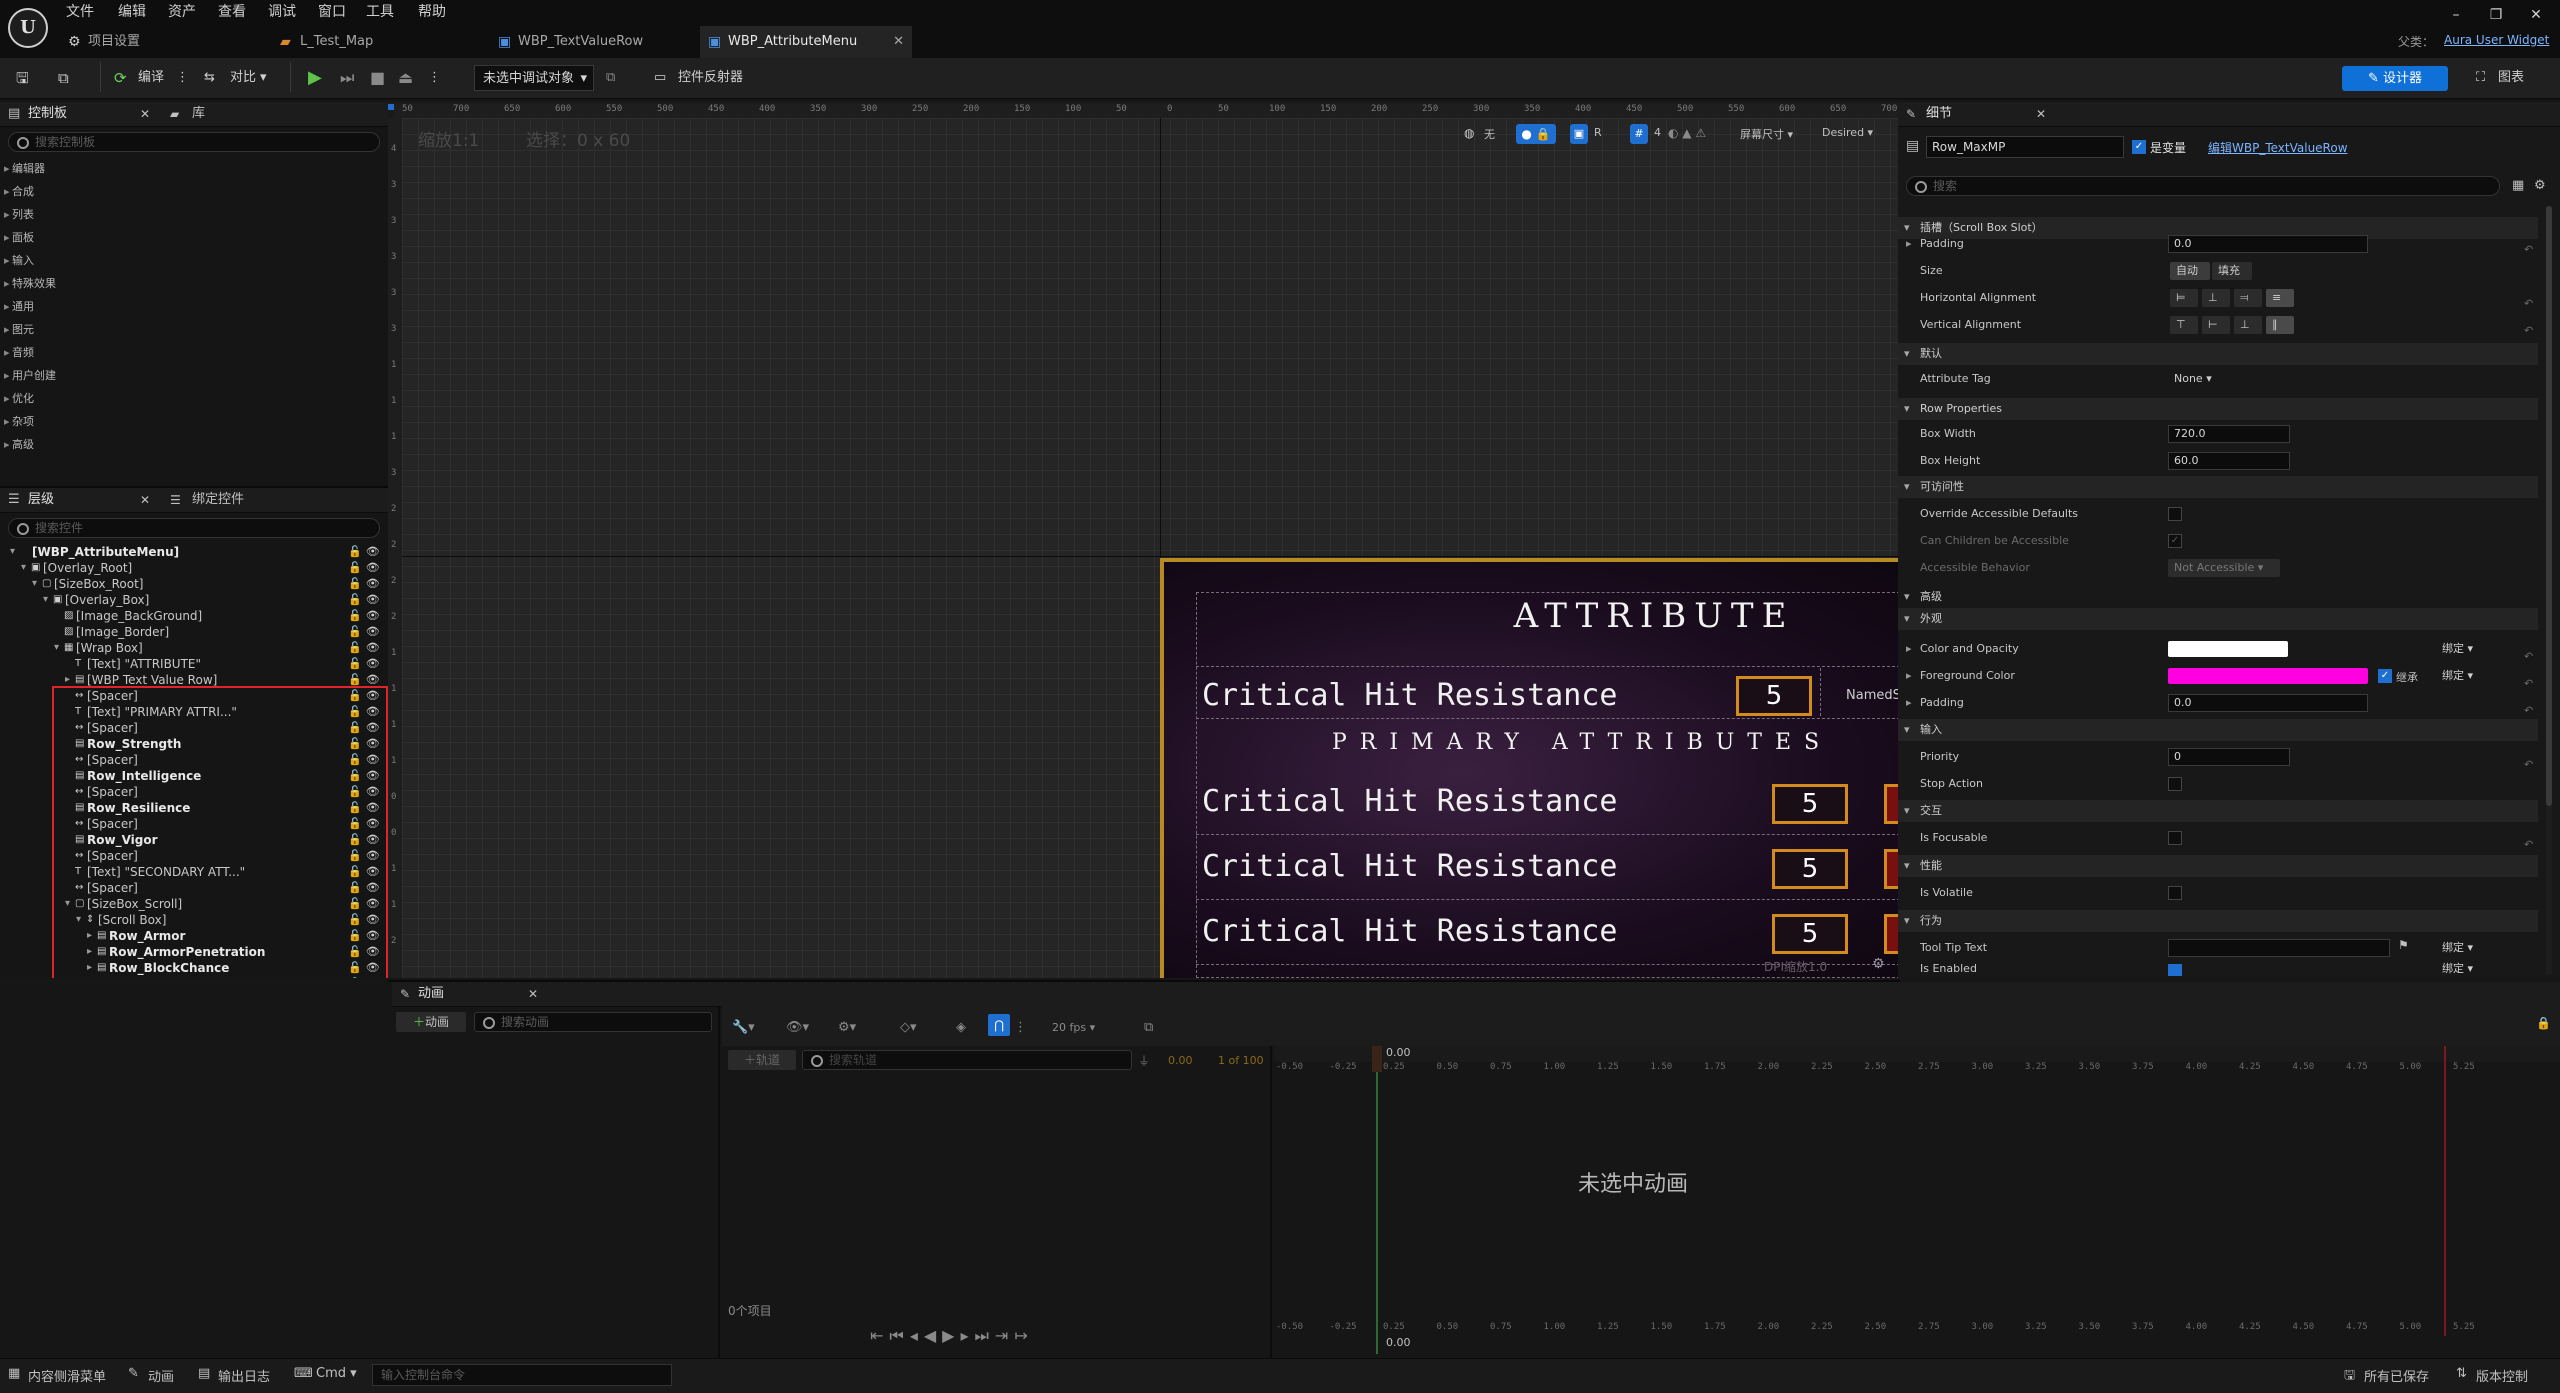 This screenshot has width=2560, height=1393. What do you see at coordinates (2228, 649) in the screenshot?
I see `color-opacity-swatch` at bounding box center [2228, 649].